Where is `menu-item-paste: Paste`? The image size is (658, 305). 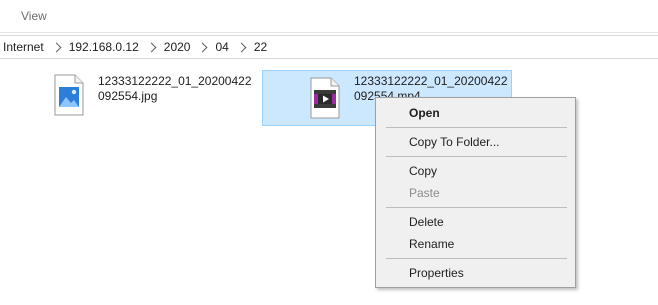 menu-item-paste: Paste is located at coordinates (424, 193).